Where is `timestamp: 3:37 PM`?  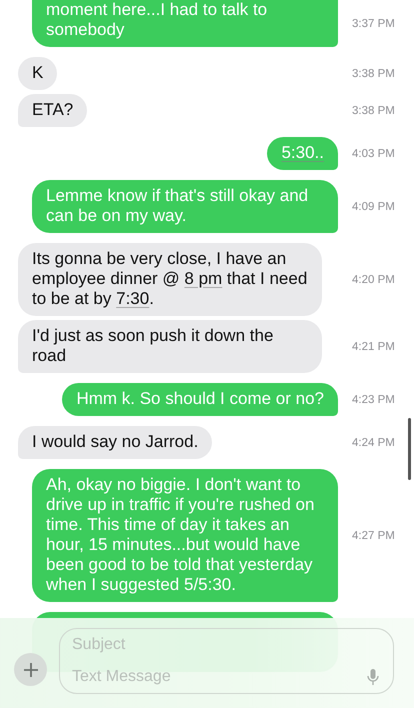 timestamp: 3:37 PM is located at coordinates (373, 24).